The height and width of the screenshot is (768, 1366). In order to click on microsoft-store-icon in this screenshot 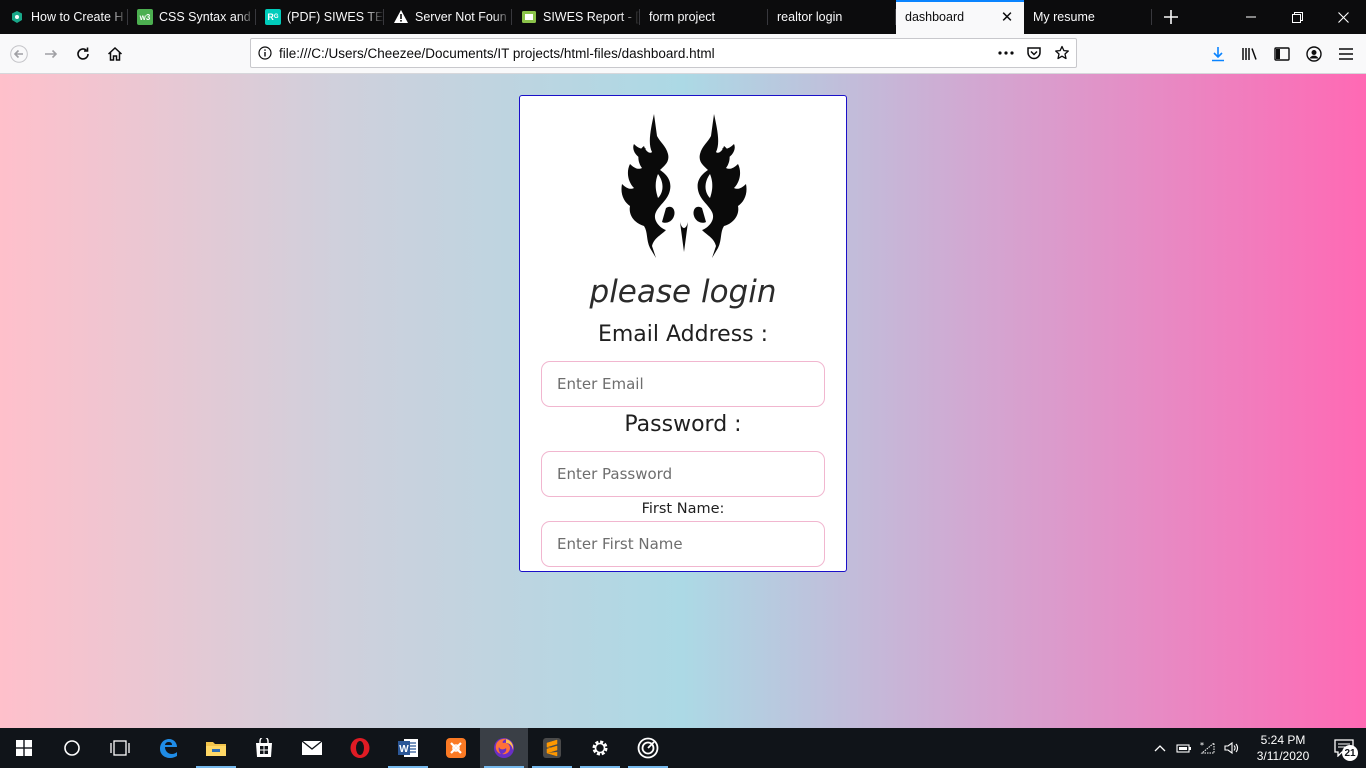, I will do `click(264, 748)`.